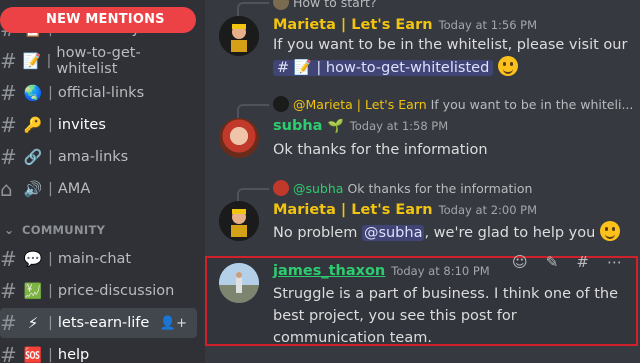 Image resolution: width=640 pixels, height=363 pixels. What do you see at coordinates (98, 351) in the screenshot?
I see `channel-help: # 🆘 | help` at bounding box center [98, 351].